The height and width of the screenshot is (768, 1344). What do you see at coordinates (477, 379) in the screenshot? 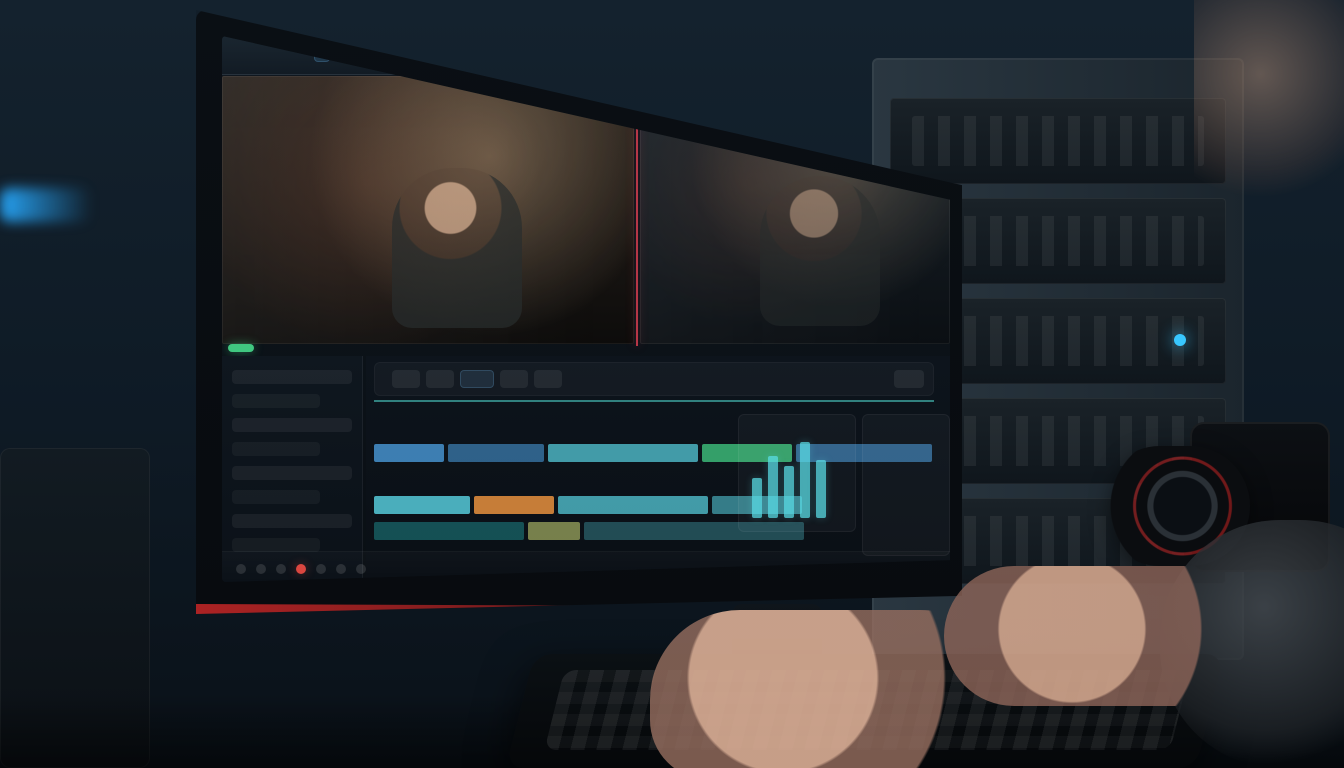
I see `play-button` at bounding box center [477, 379].